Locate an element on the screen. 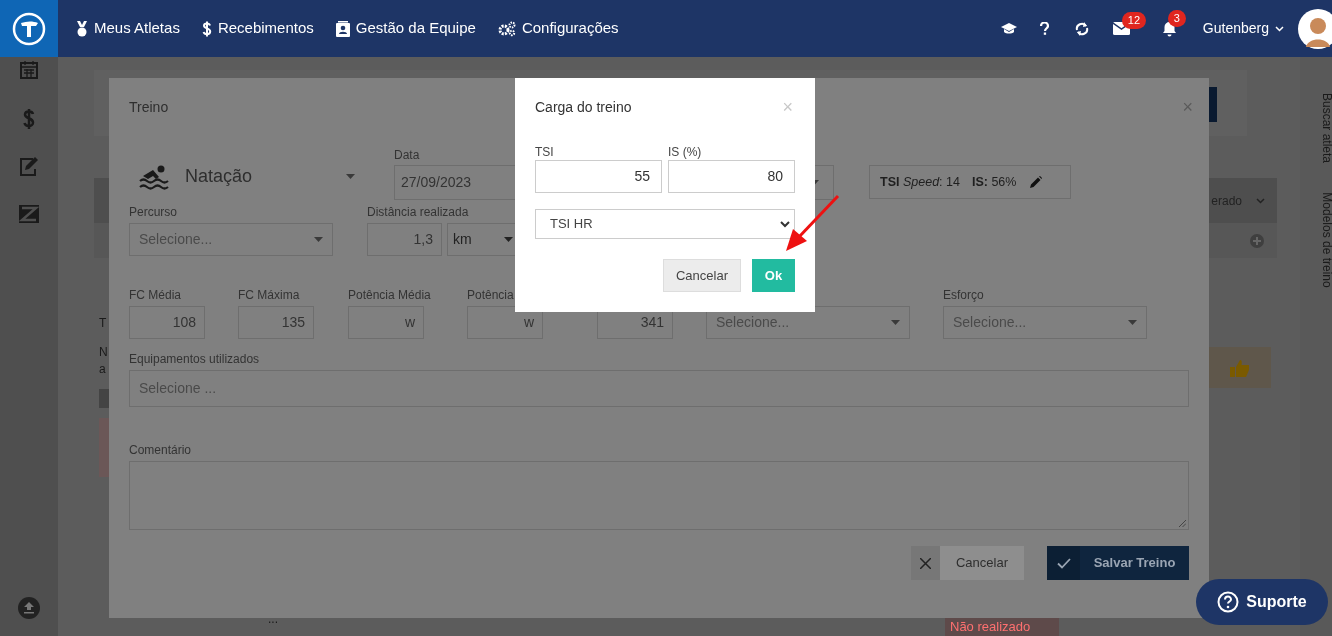  method-select: TSI HR is located at coordinates (665, 224).